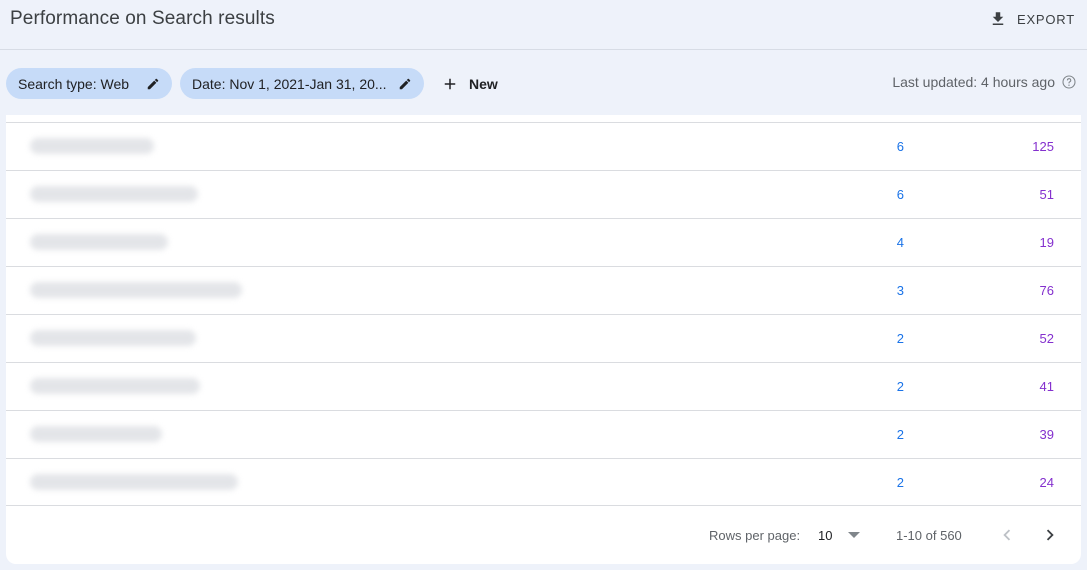 This screenshot has height=570, width=1087. Describe the element at coordinates (854, 535) in the screenshot. I see `caret-down-icon` at that location.